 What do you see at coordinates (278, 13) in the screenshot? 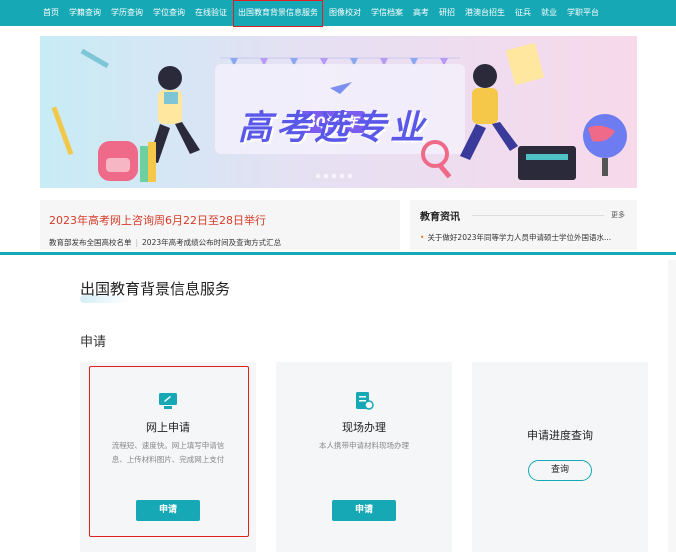
I see `nav-item-abroad-service: 出国教育背景信息服务` at bounding box center [278, 13].